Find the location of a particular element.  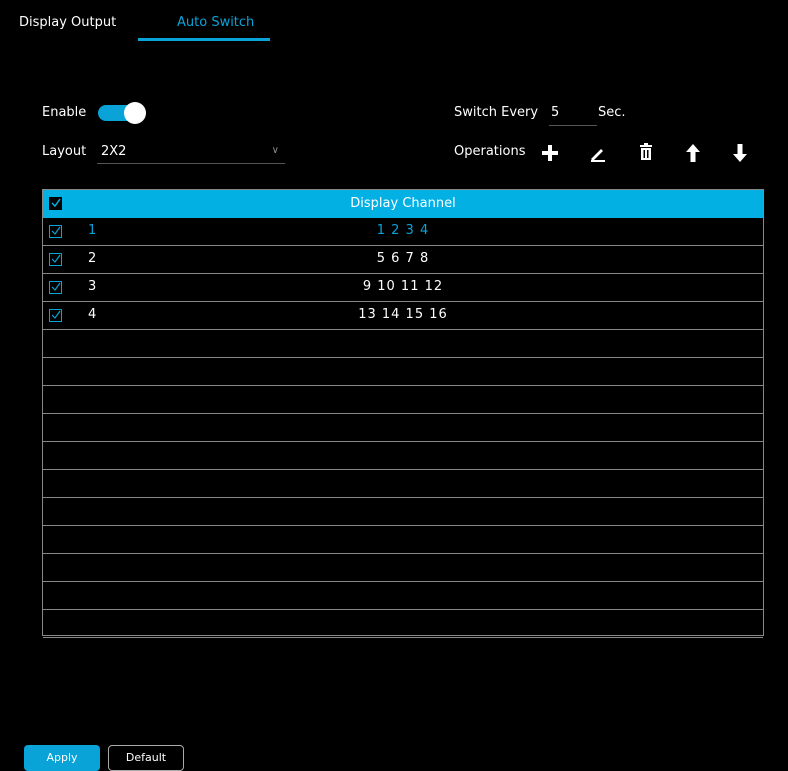

enable-label: Enable is located at coordinates (64, 112).